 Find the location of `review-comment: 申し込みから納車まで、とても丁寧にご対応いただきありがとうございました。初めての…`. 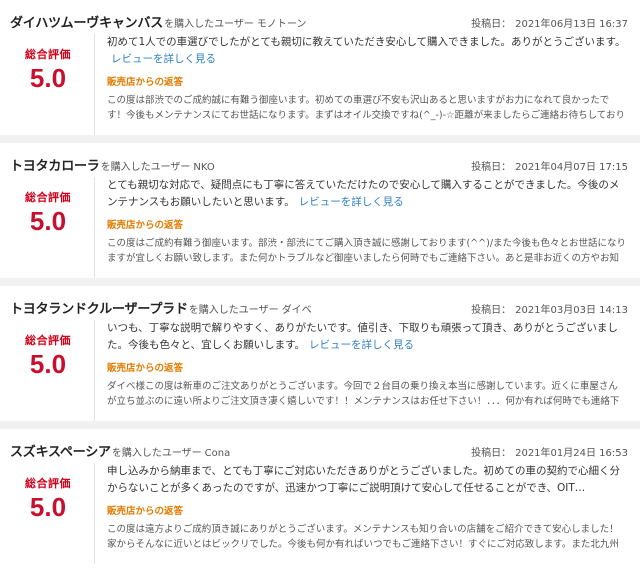

review-comment: 申し込みから納車まで、とても丁寧にご対応いただきありがとうございました。初めての… is located at coordinates (366, 480).